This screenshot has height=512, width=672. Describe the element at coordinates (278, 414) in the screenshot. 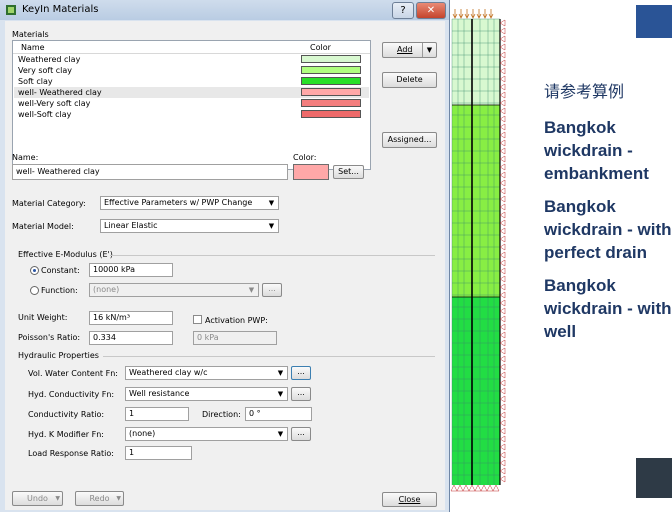

I see `direction-input: 0 °` at that location.